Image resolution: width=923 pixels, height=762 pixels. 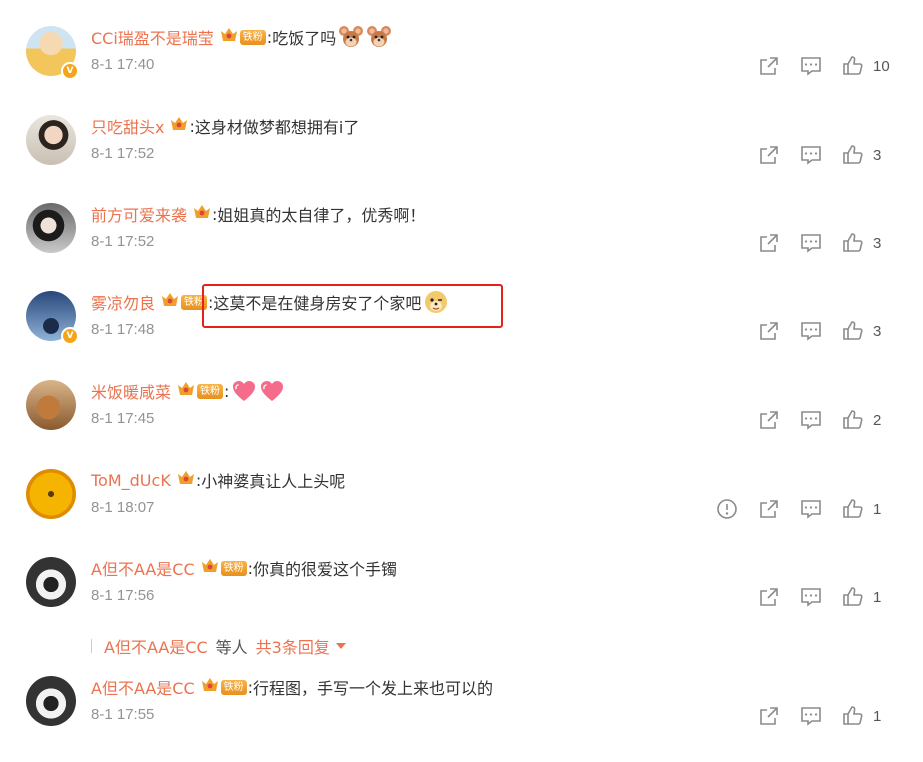 I want to click on comment-text: 姐姐真的太自律了，优秀啊！, so click(x=321, y=215).